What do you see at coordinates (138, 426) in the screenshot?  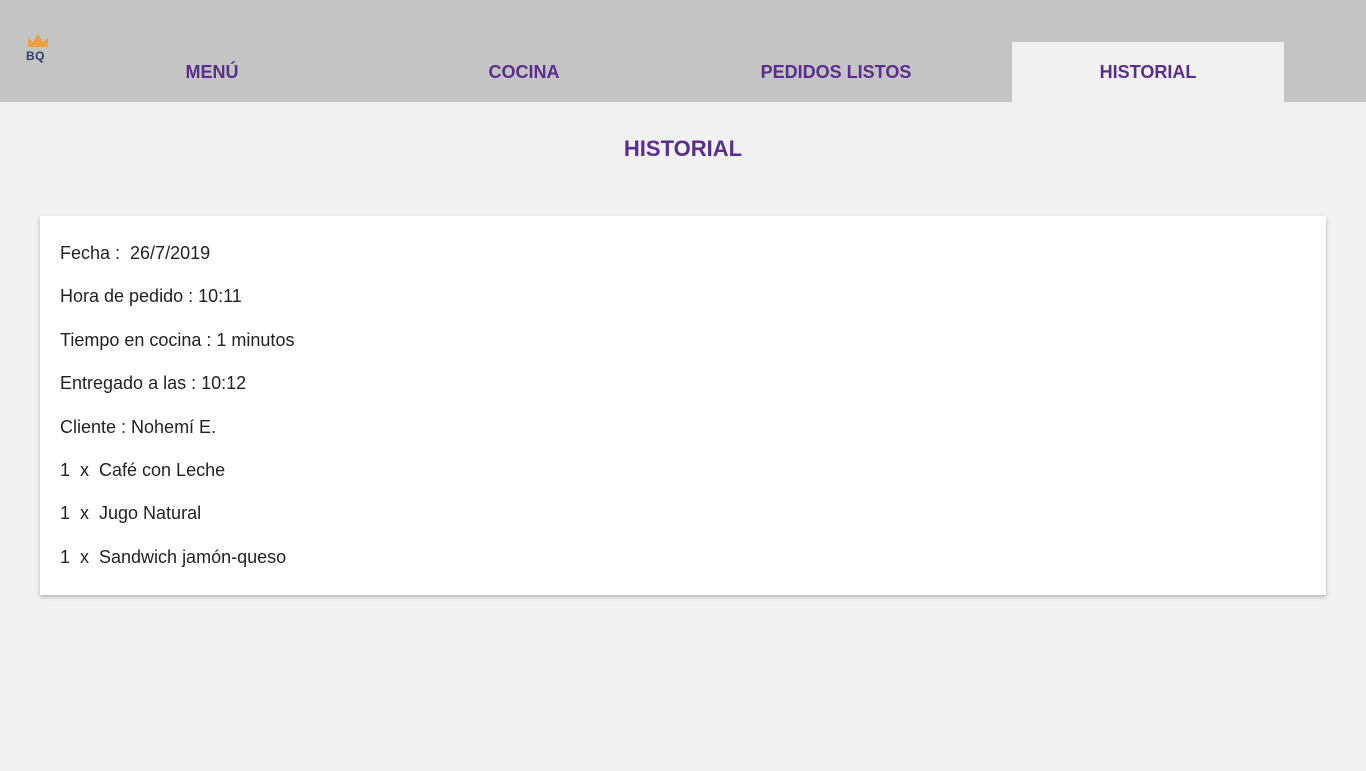 I see `customer-name: Cliente : Nohemí E.` at bounding box center [138, 426].